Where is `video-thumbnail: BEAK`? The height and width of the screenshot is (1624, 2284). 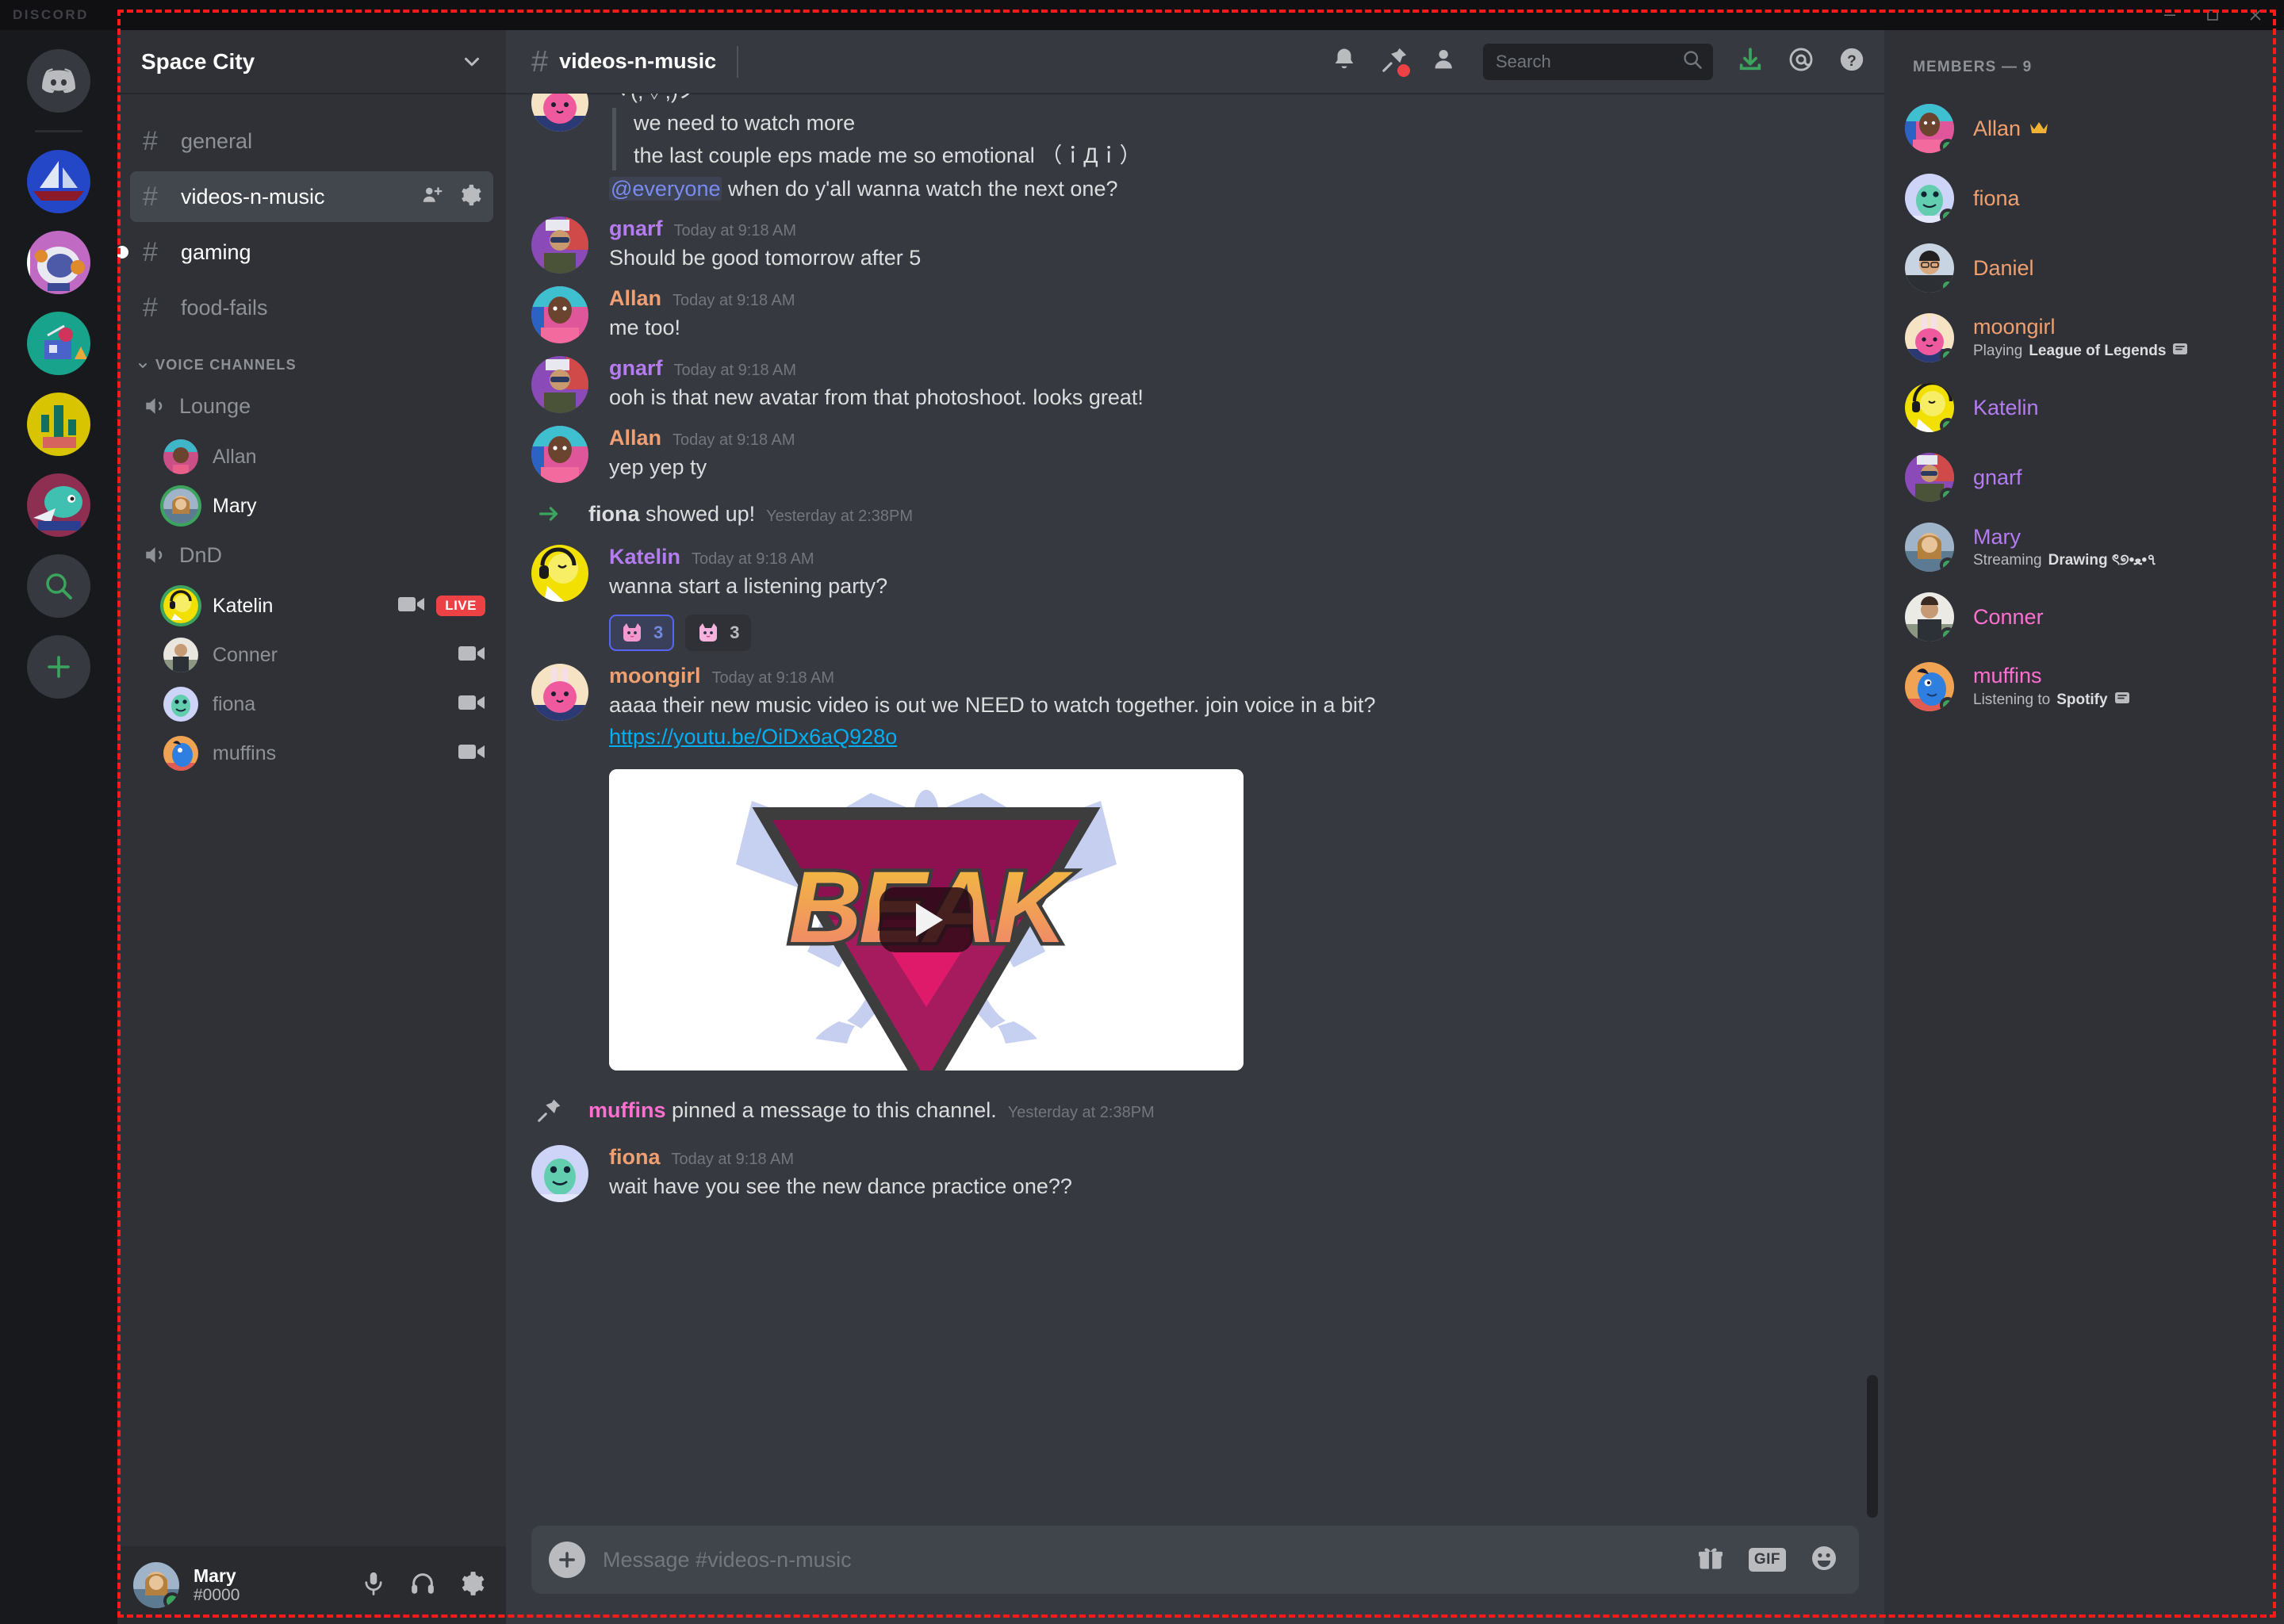
video-thumbnail: BEAK is located at coordinates (926, 920).